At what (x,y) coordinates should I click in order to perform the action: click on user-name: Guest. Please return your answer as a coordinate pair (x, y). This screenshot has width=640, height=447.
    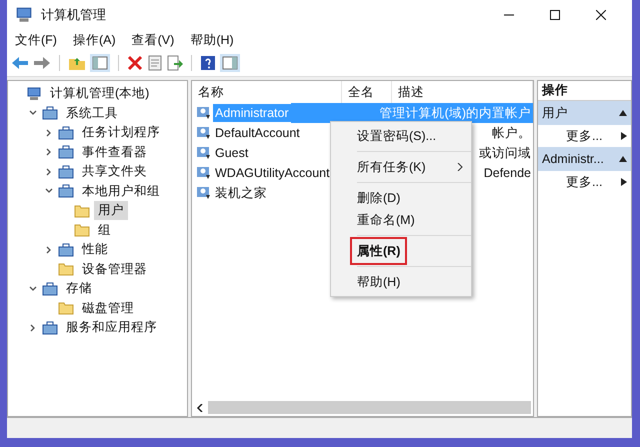
    Looking at the image, I should click on (231, 153).